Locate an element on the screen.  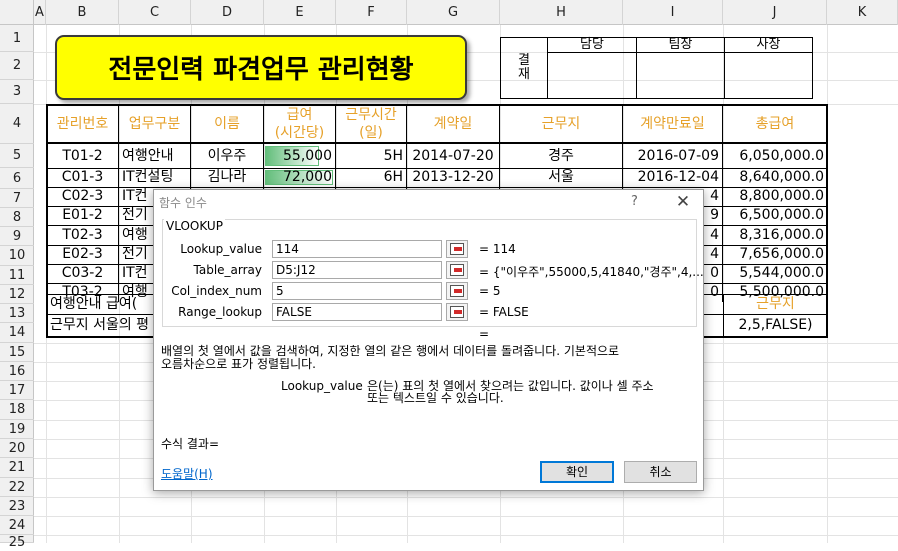
row-header: 10 is located at coordinates (17, 256).